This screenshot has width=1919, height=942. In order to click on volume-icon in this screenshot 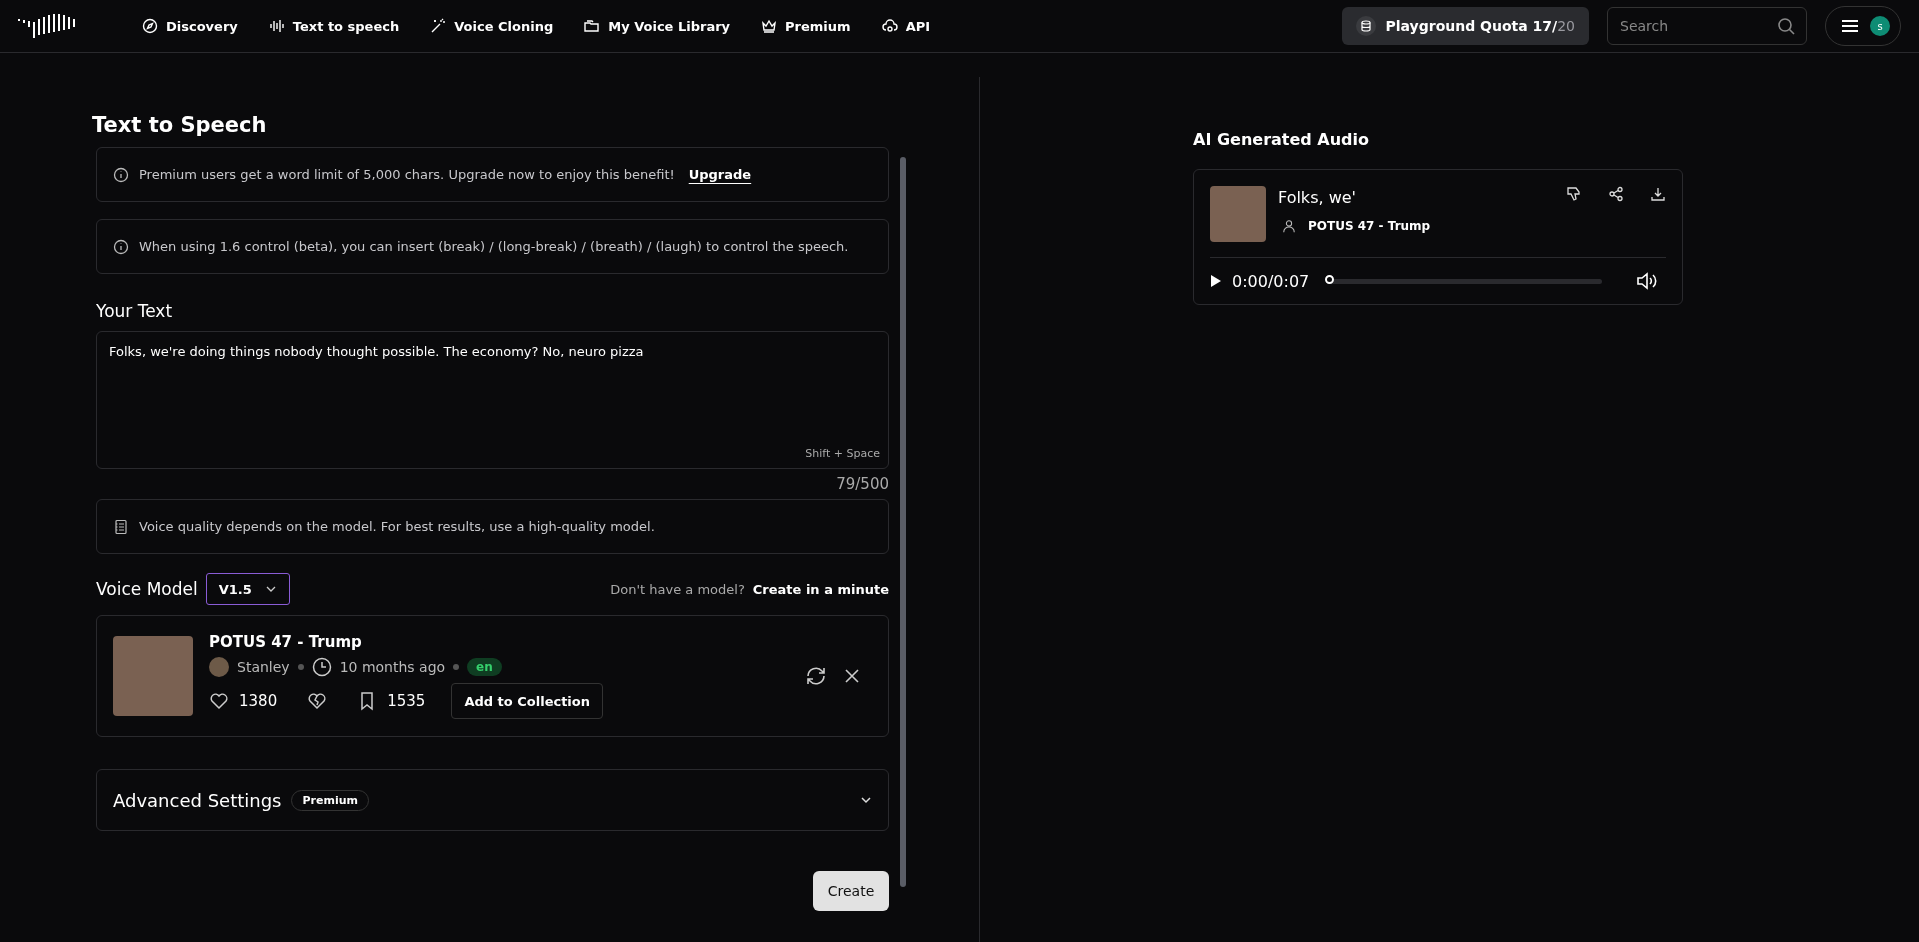, I will do `click(1647, 281)`.